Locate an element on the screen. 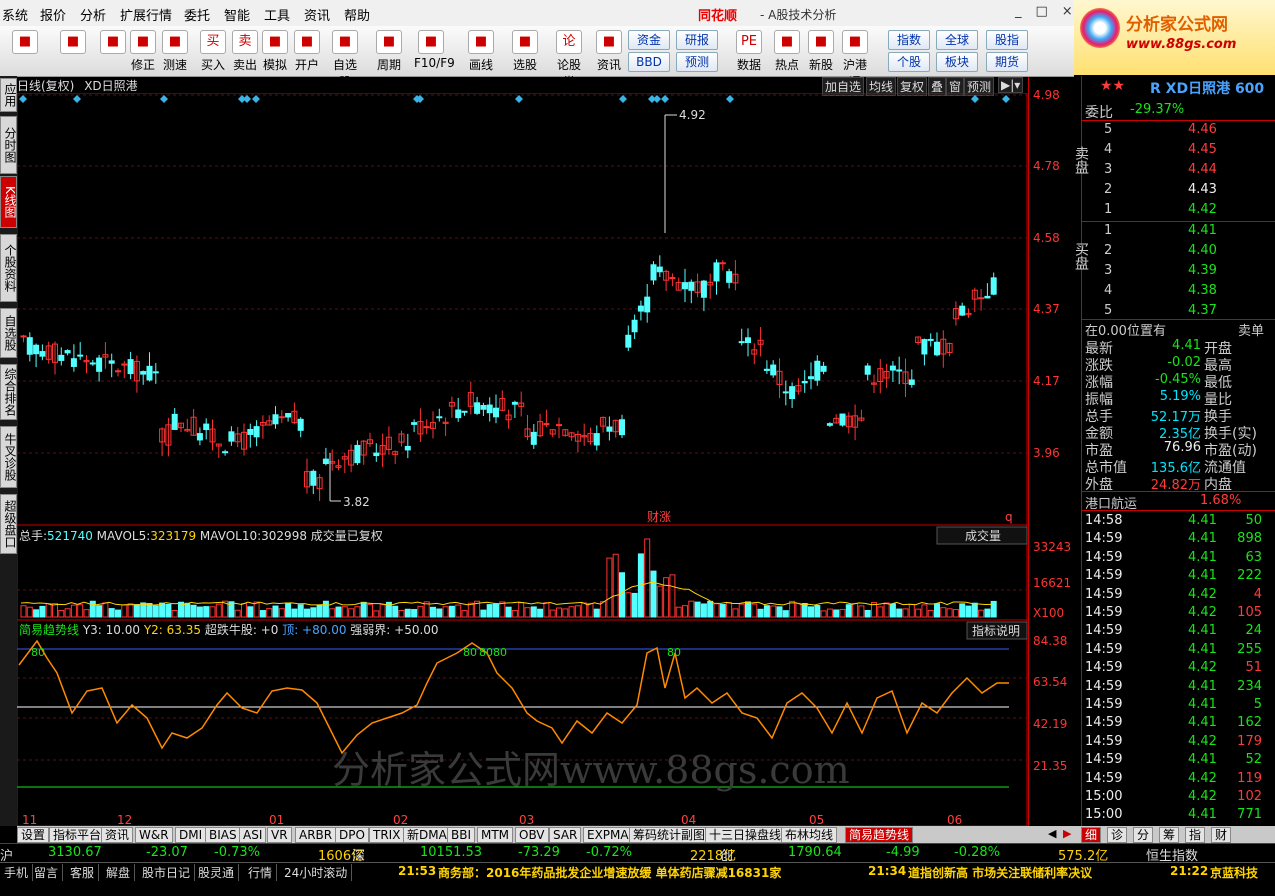  menu-help: 帮助 is located at coordinates (357, 14).